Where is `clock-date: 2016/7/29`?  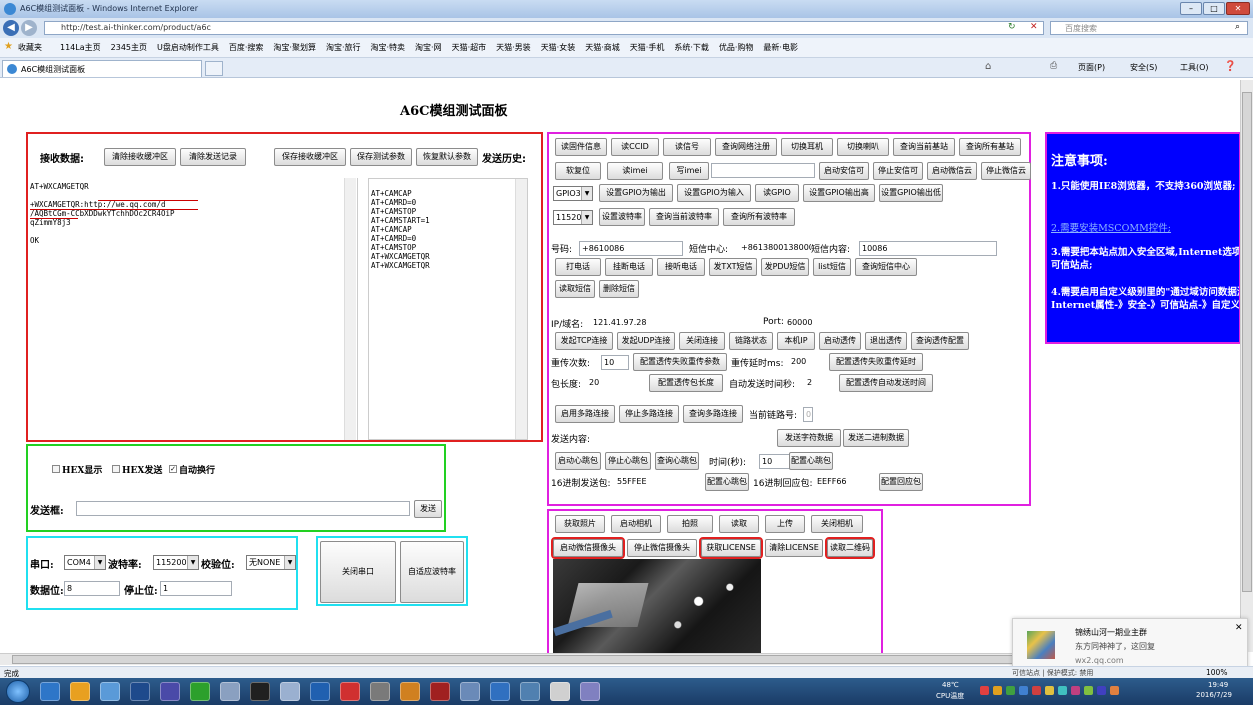 clock-date: 2016/7/29 is located at coordinates (1214, 695).